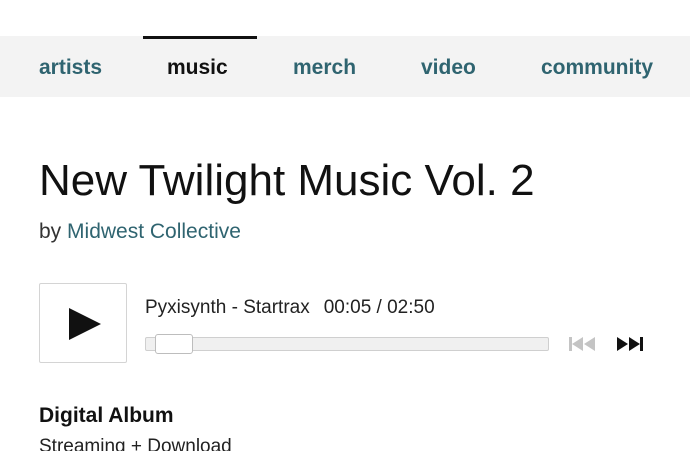 The width and height of the screenshot is (690, 451). I want to click on tab-artists: artists, so click(84, 66).